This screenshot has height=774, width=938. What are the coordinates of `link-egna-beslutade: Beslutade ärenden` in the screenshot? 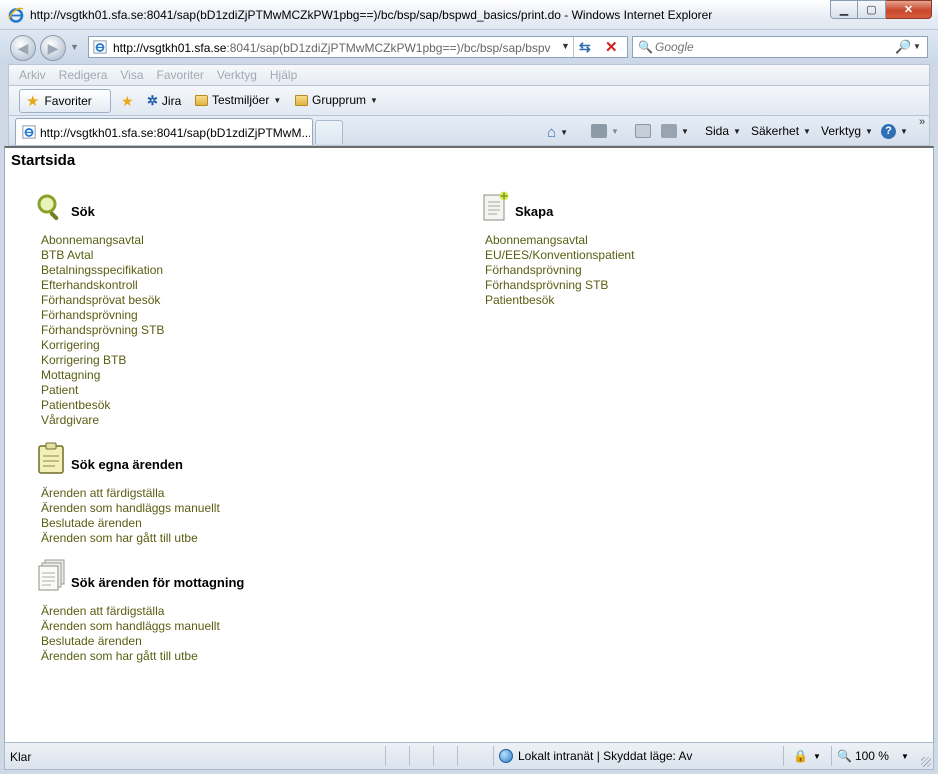 It's located at (130, 523).